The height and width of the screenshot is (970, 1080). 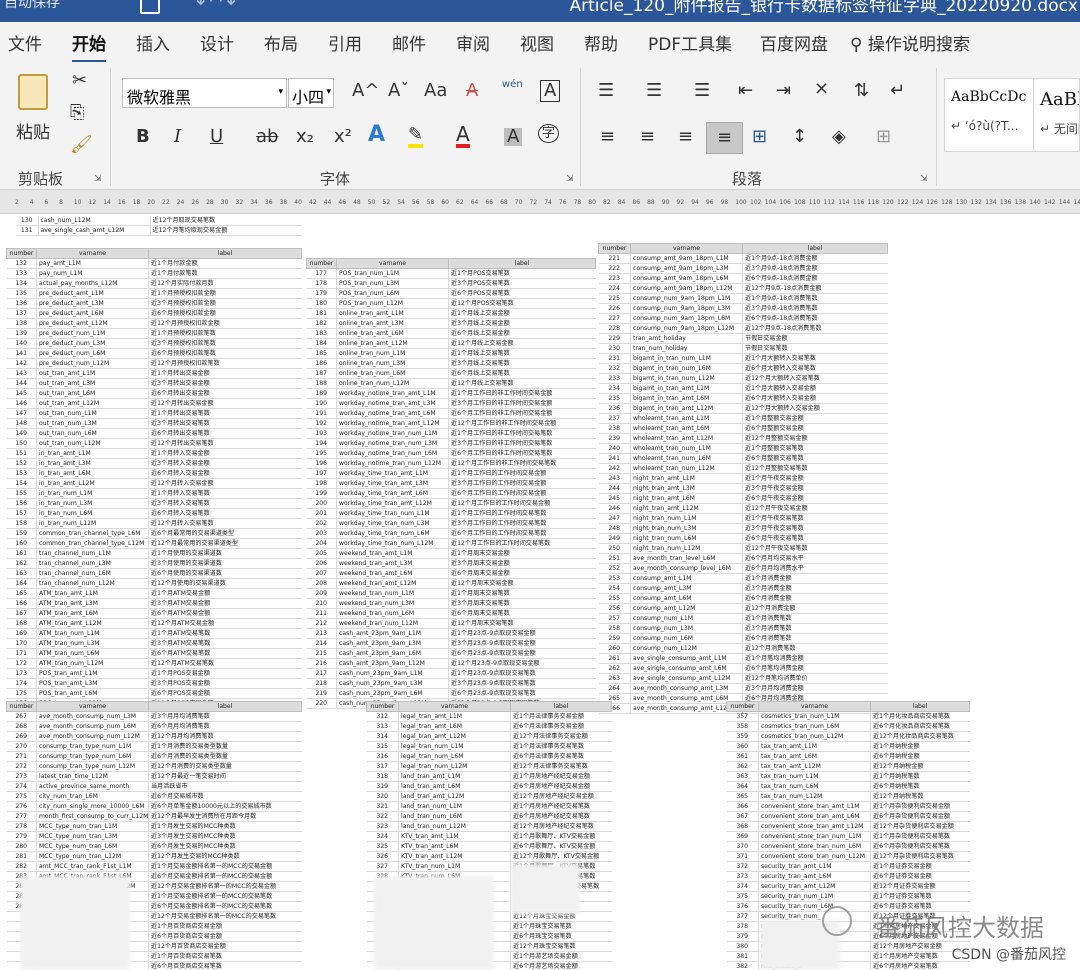 I want to click on font-color-icon: A, so click(x=463, y=136).